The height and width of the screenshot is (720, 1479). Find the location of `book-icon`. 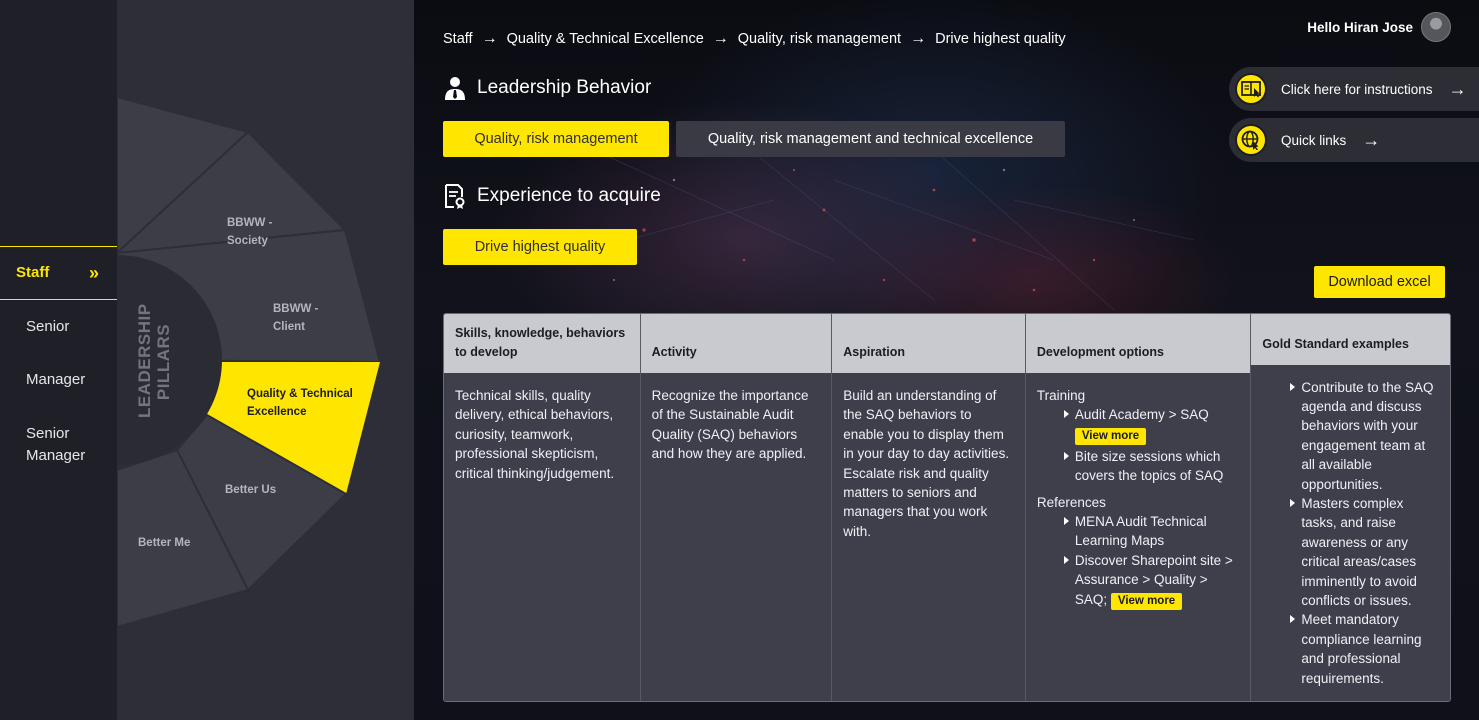

book-icon is located at coordinates (1251, 89).